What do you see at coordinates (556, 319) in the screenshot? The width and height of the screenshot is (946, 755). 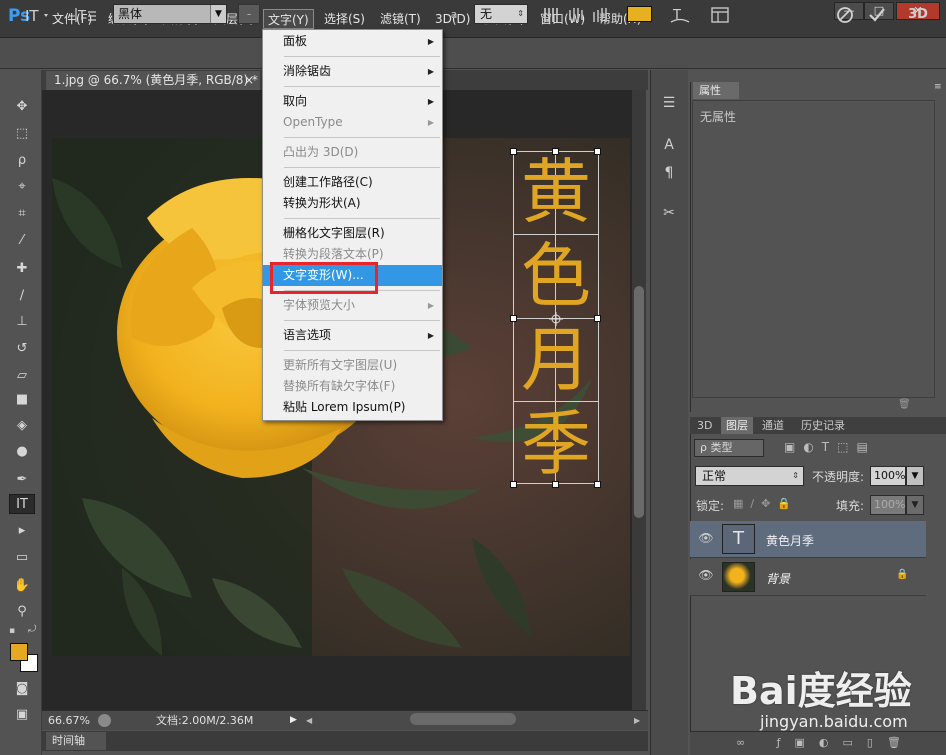 I see `reference-point-icon` at bounding box center [556, 319].